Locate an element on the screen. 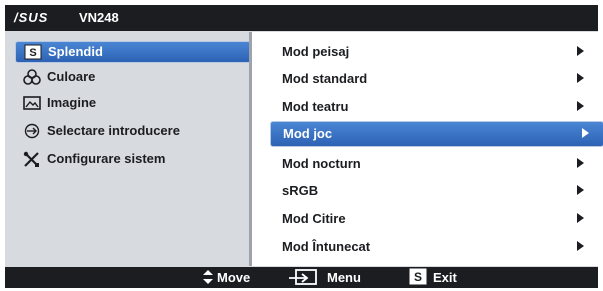 The width and height of the screenshot is (603, 291). color-icon is located at coordinates (32, 77).